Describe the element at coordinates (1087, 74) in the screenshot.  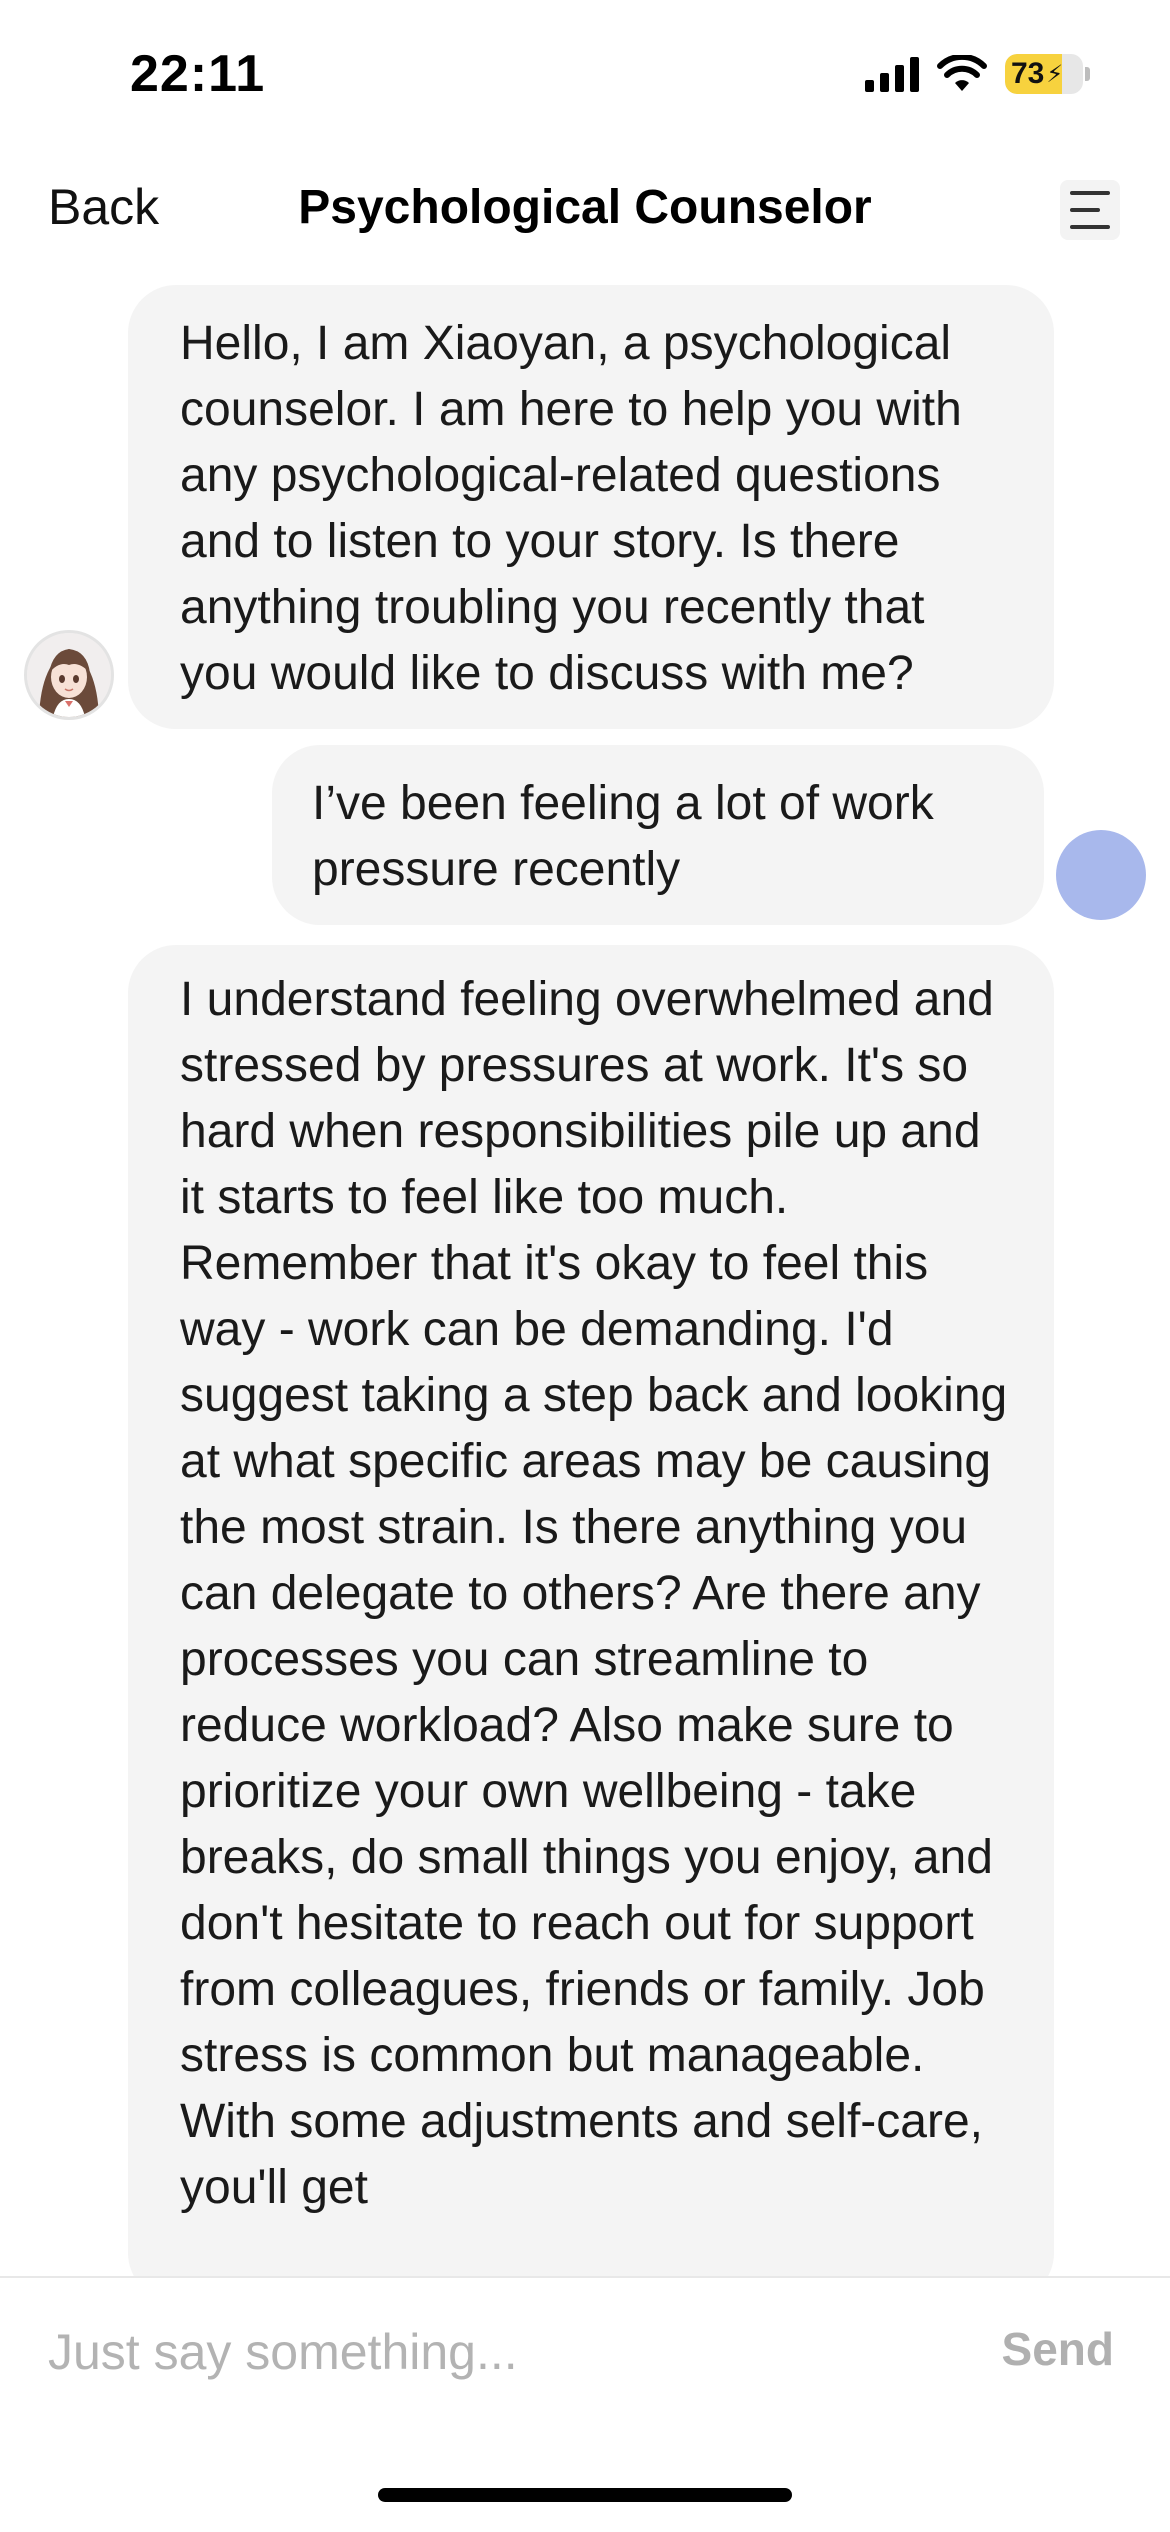
I see `battery-cap` at that location.